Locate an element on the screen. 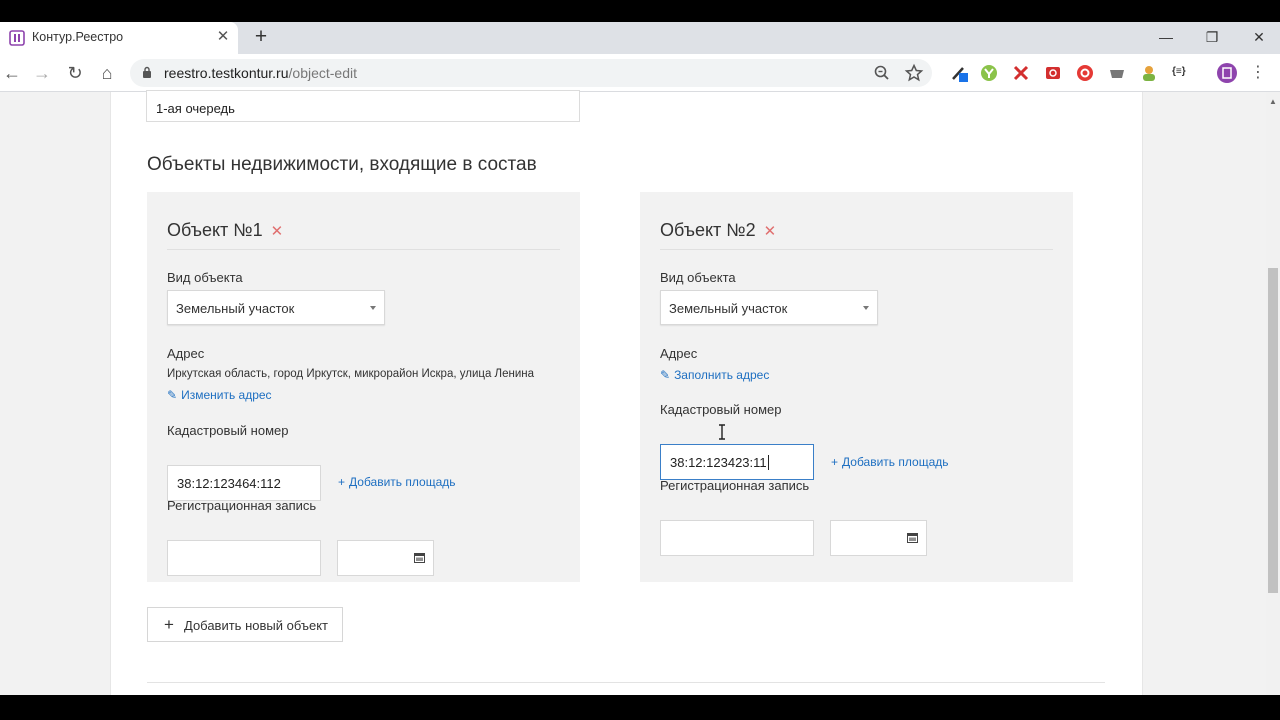 The height and width of the screenshot is (720, 1280). red-circle-extension-icon is located at coordinates (1085, 73).